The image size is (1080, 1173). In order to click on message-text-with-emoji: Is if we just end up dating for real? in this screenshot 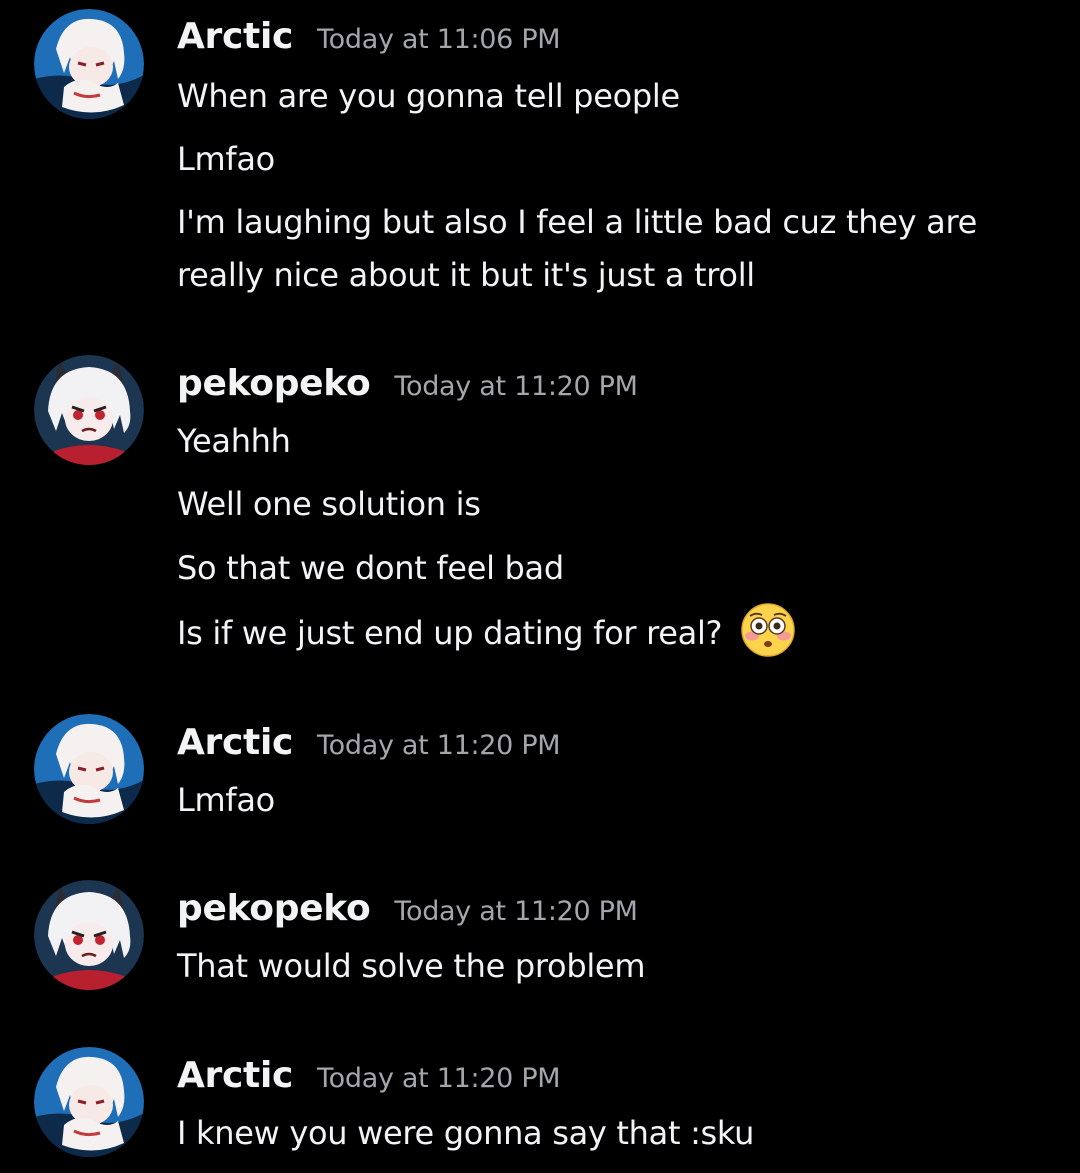, I will do `click(486, 630)`.